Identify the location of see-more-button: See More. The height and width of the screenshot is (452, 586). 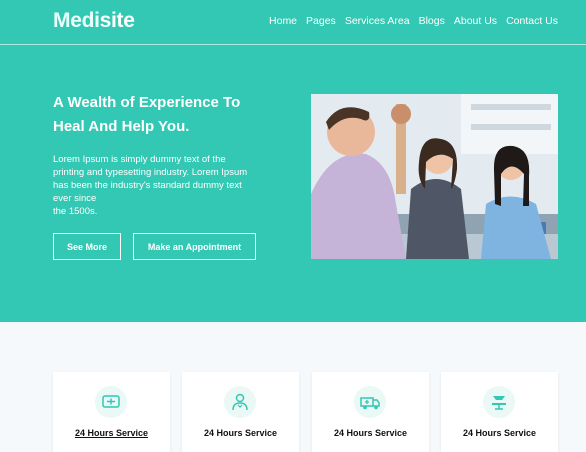
(87, 246).